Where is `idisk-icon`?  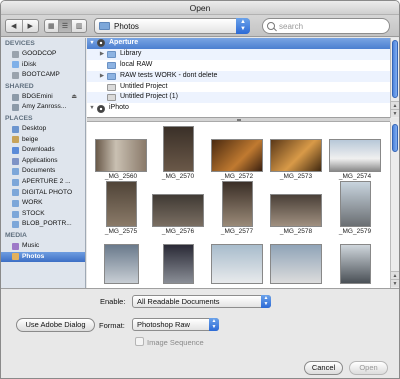 idisk-icon is located at coordinates (15, 65).